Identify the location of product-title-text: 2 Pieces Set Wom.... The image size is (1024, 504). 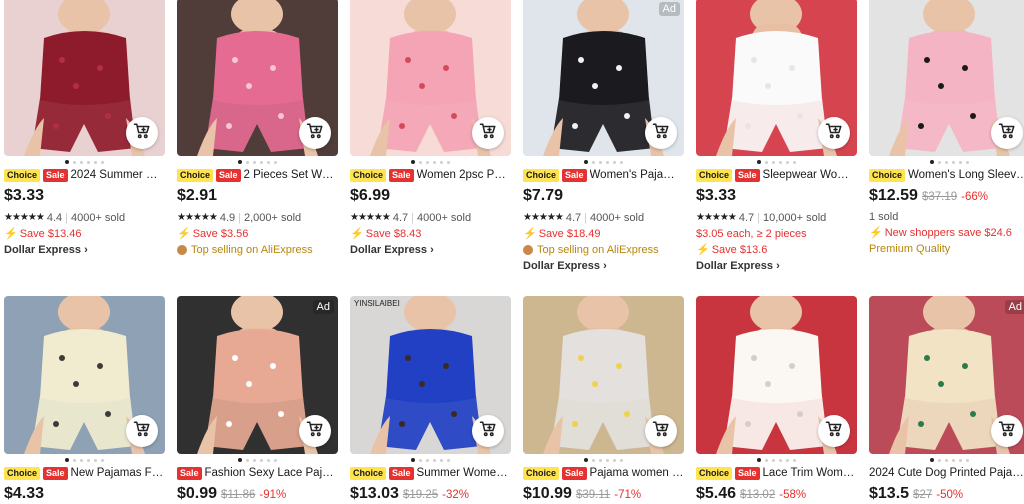
(291, 175).